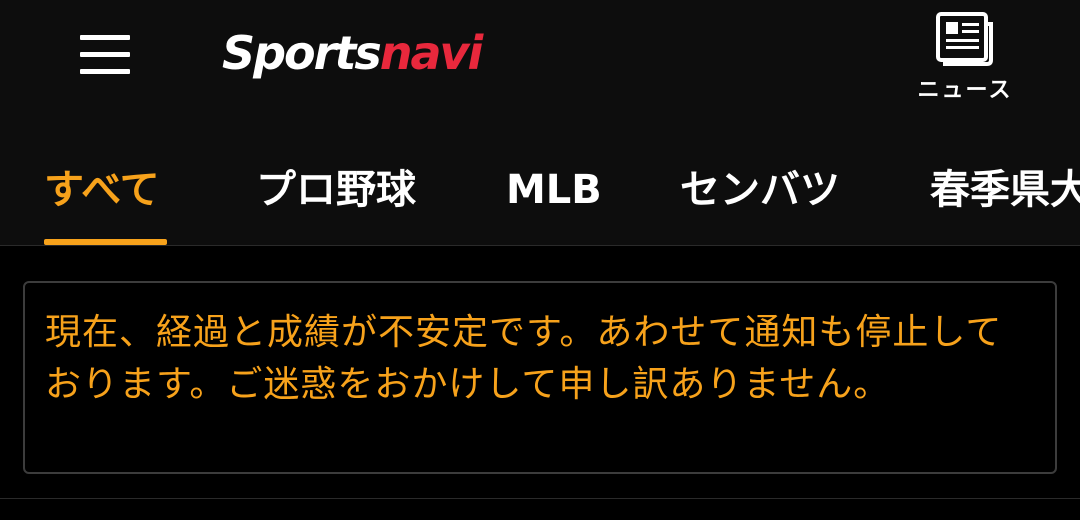  I want to click on hamburger-menu-button, so click(105, 55).